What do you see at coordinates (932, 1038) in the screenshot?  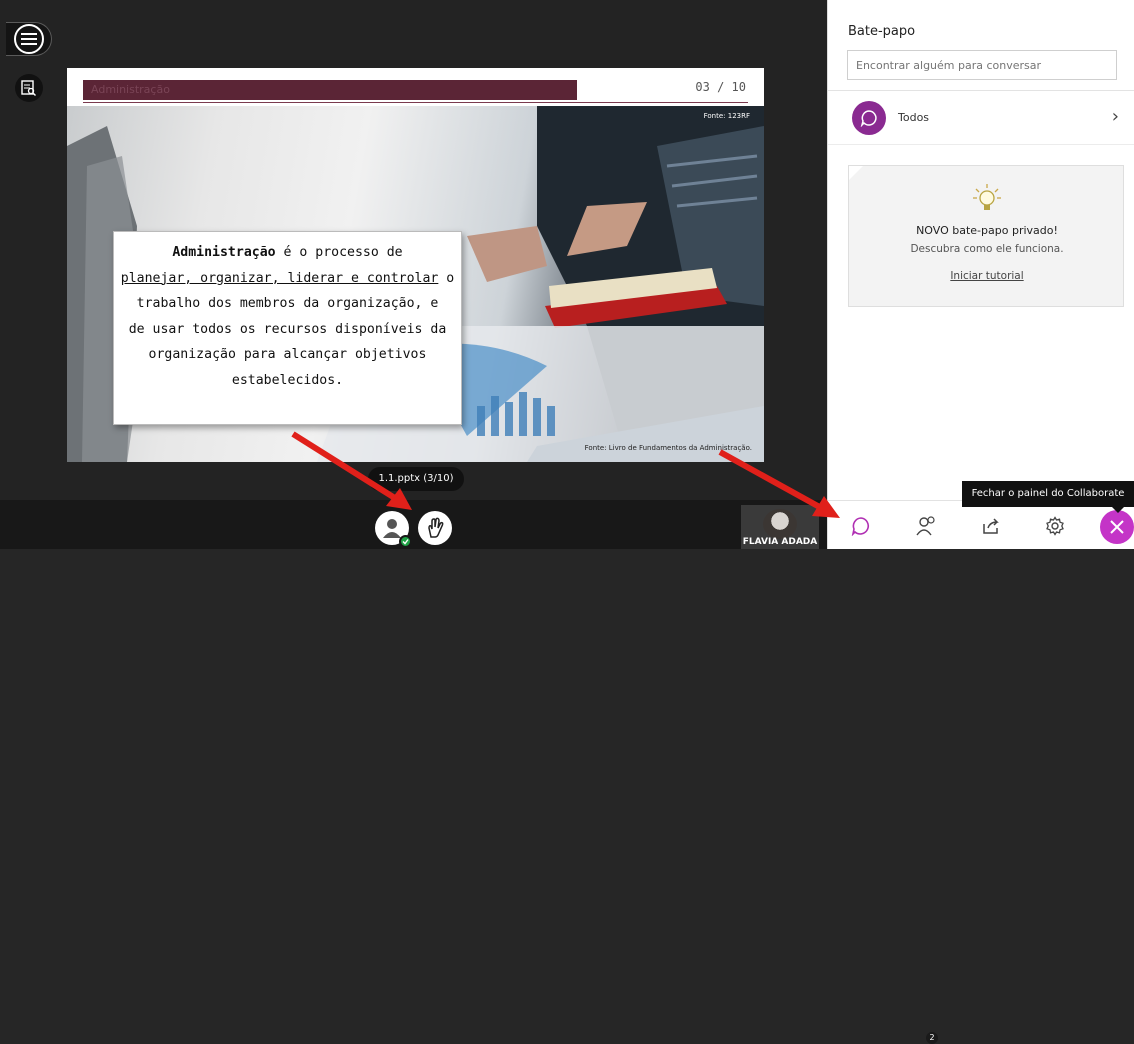 I see `participant-count-badge: 2` at bounding box center [932, 1038].